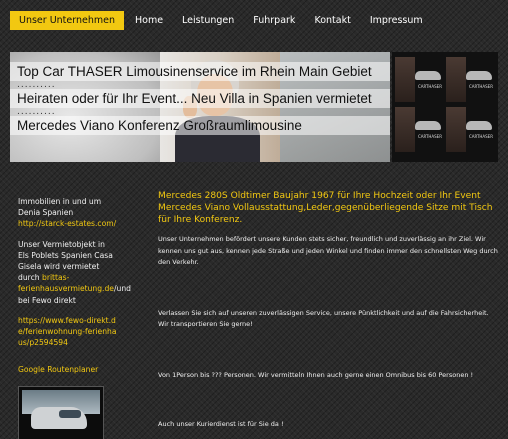  I want to click on routenplaner-heading: Google Routenplaner, so click(68, 369).